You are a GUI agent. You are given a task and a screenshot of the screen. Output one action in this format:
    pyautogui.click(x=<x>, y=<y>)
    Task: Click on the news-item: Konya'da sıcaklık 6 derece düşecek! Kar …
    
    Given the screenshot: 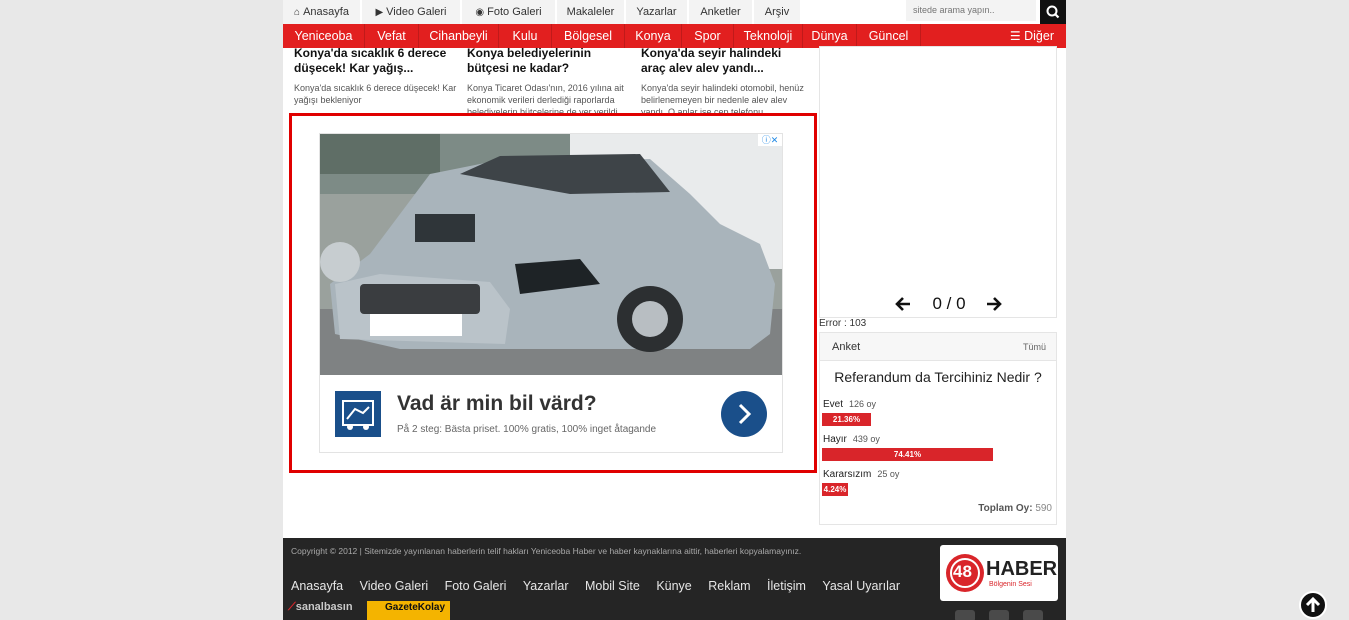 What is the action you would take?
    pyautogui.click(x=377, y=84)
    